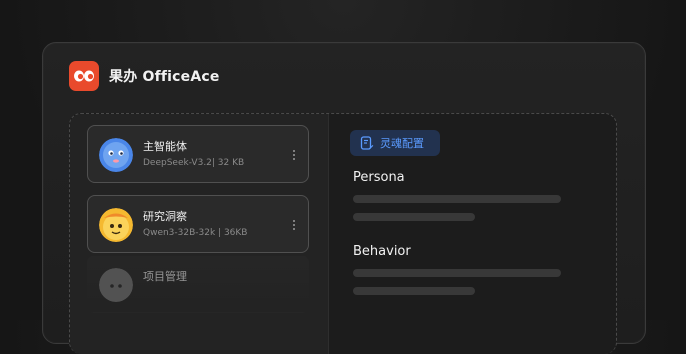 This screenshot has height=354, width=686. I want to click on document-edit-icon, so click(367, 143).